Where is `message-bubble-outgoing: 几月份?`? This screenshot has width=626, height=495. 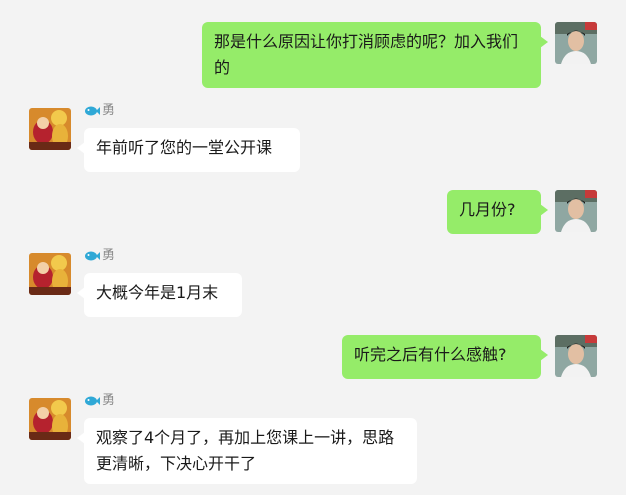 message-bubble-outgoing: 几月份? is located at coordinates (497, 212).